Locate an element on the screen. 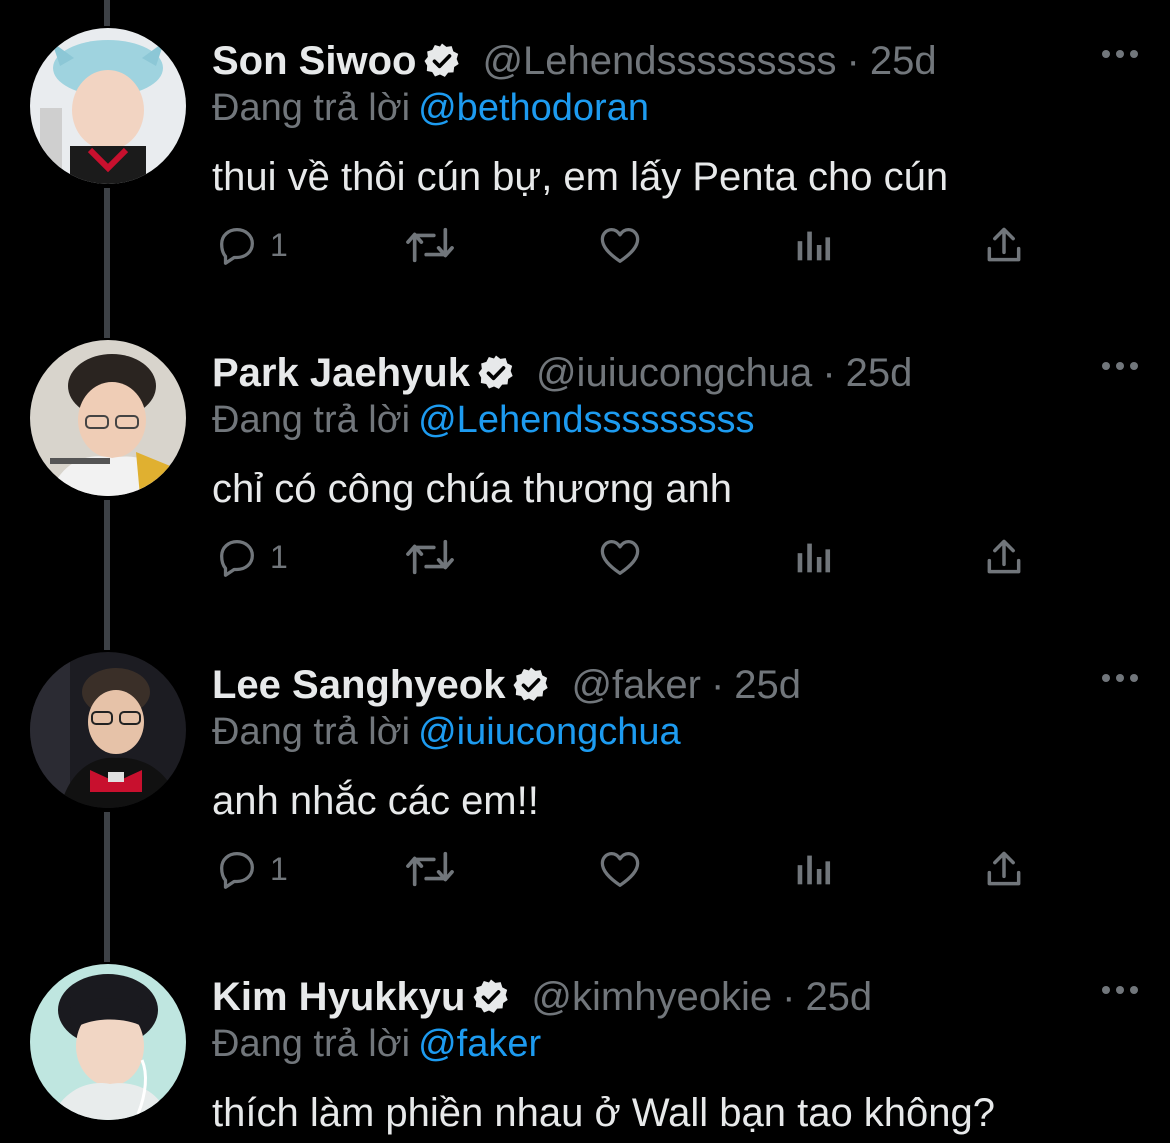  reply-context: Đang trả lời @faker is located at coordinates (376, 1044).